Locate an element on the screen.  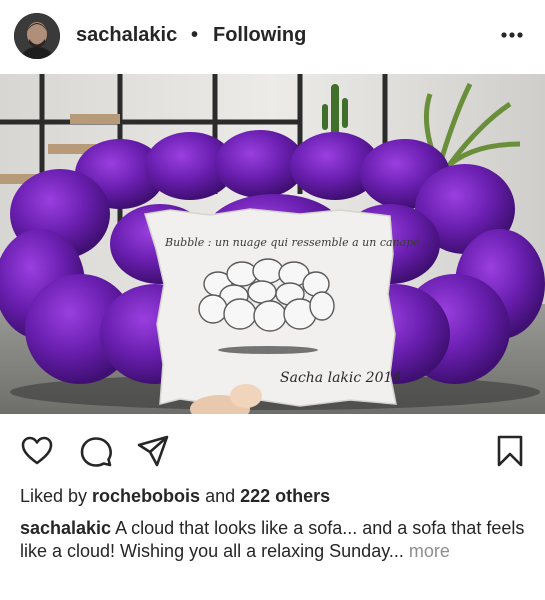
post-header: sachalakic • Following is located at coordinates (272, 36).